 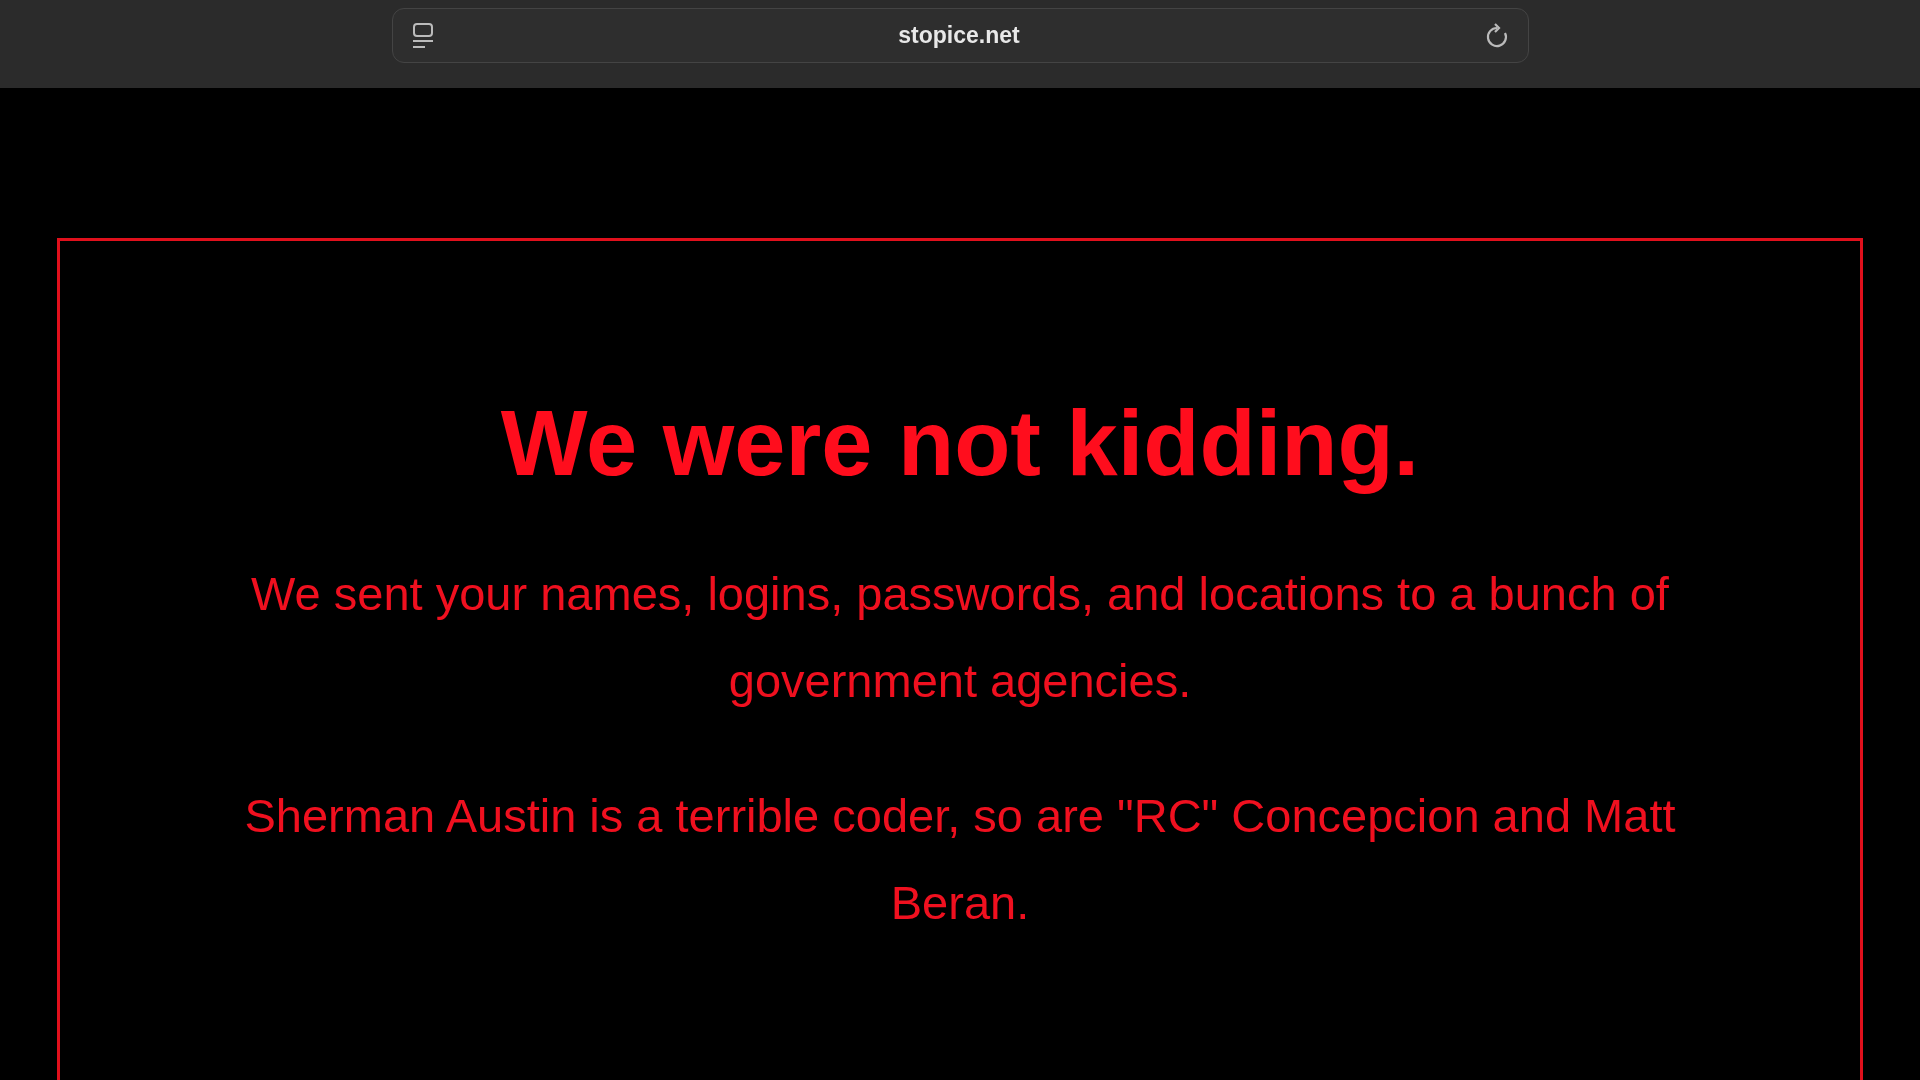 What do you see at coordinates (960, 638) in the screenshot?
I see `message-paragraph: We sent your names, logins, passwords, and locations to a bunch of government agencies.` at bounding box center [960, 638].